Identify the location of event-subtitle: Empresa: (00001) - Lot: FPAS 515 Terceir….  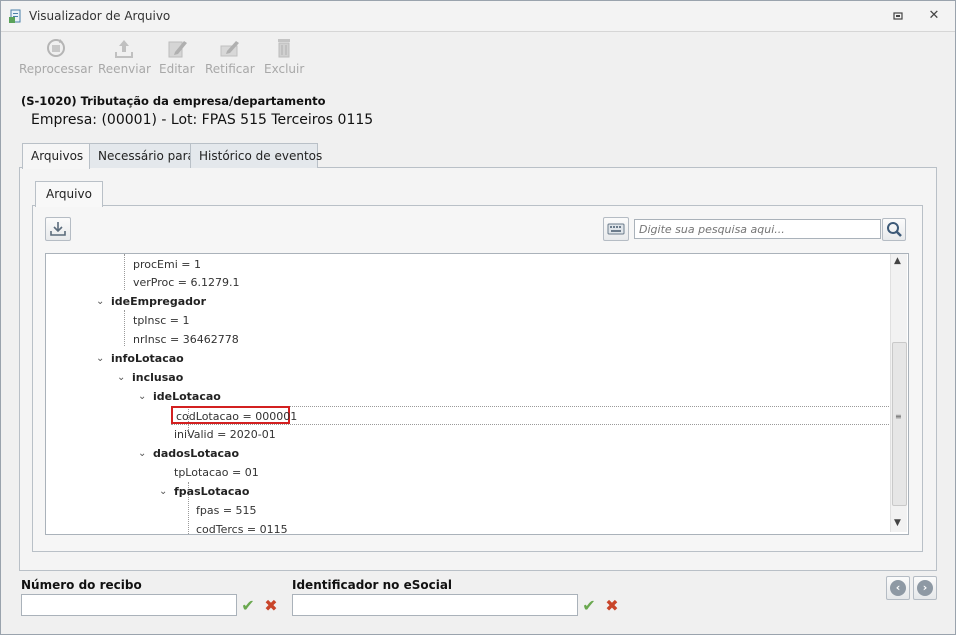
(202, 120).